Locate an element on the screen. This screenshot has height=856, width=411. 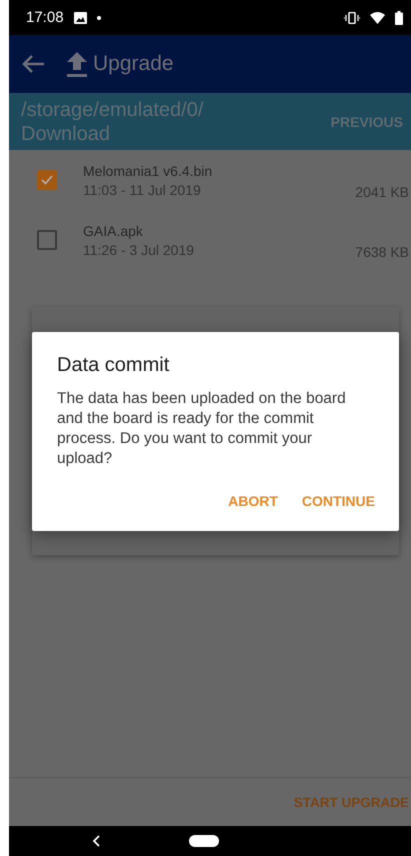
image-icon is located at coordinates (80, 18).